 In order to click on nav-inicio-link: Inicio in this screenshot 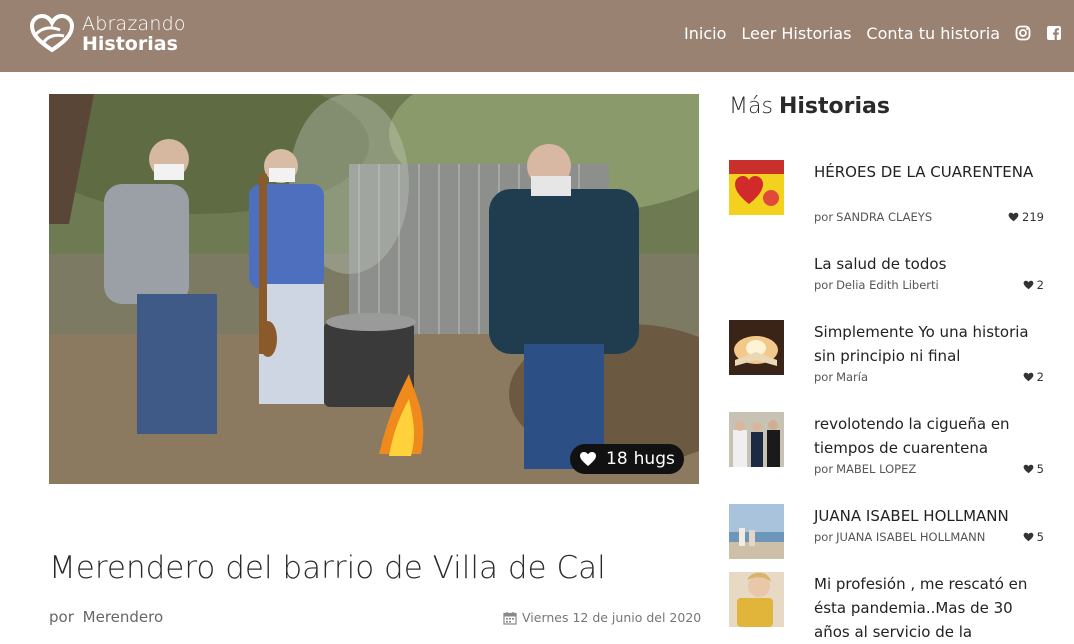, I will do `click(705, 33)`.